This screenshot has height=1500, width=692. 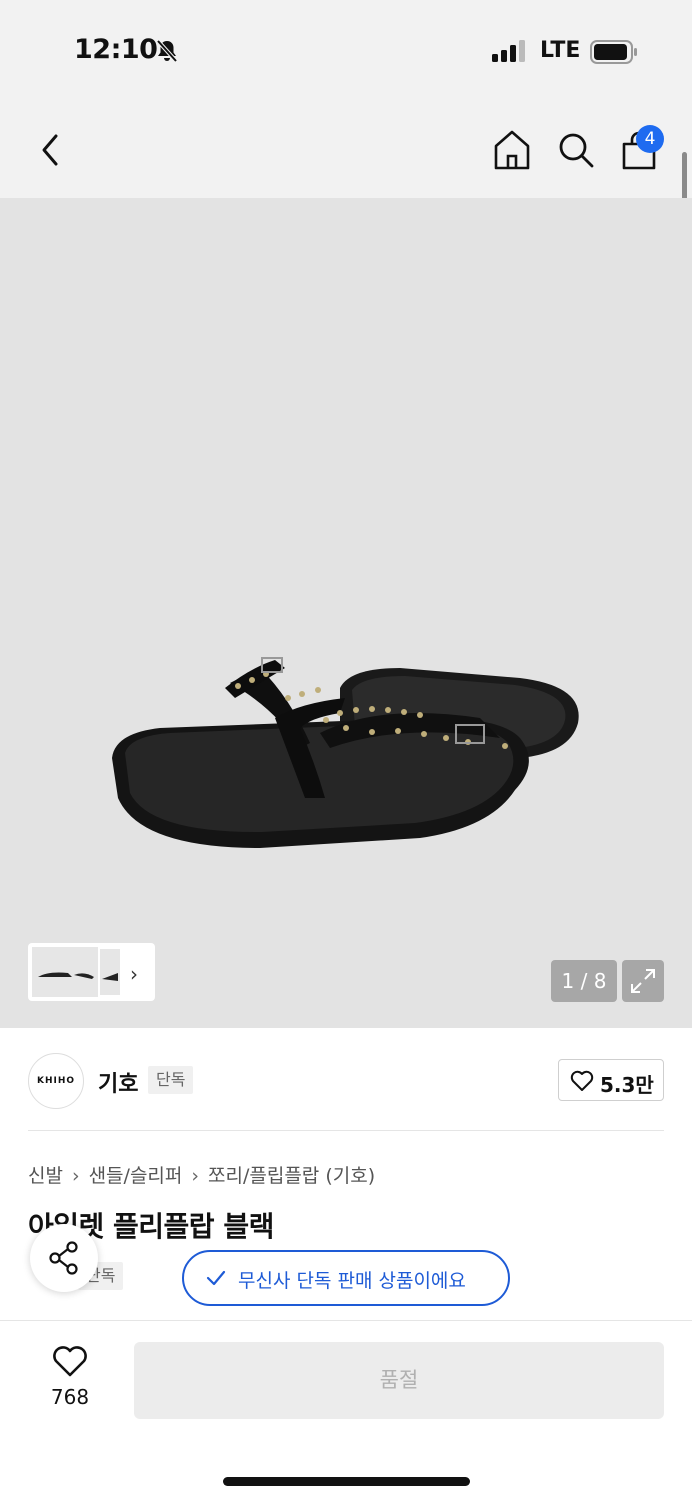 I want to click on brand-logo: KHIHO, so click(x=56, y=1081).